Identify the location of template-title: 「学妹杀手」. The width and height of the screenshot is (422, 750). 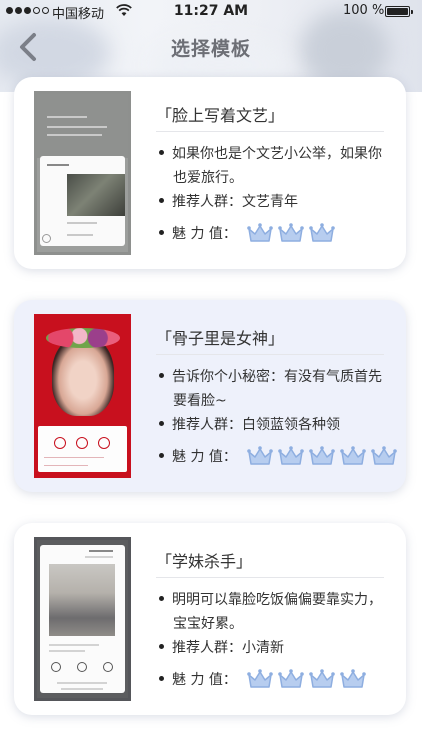
(204, 561).